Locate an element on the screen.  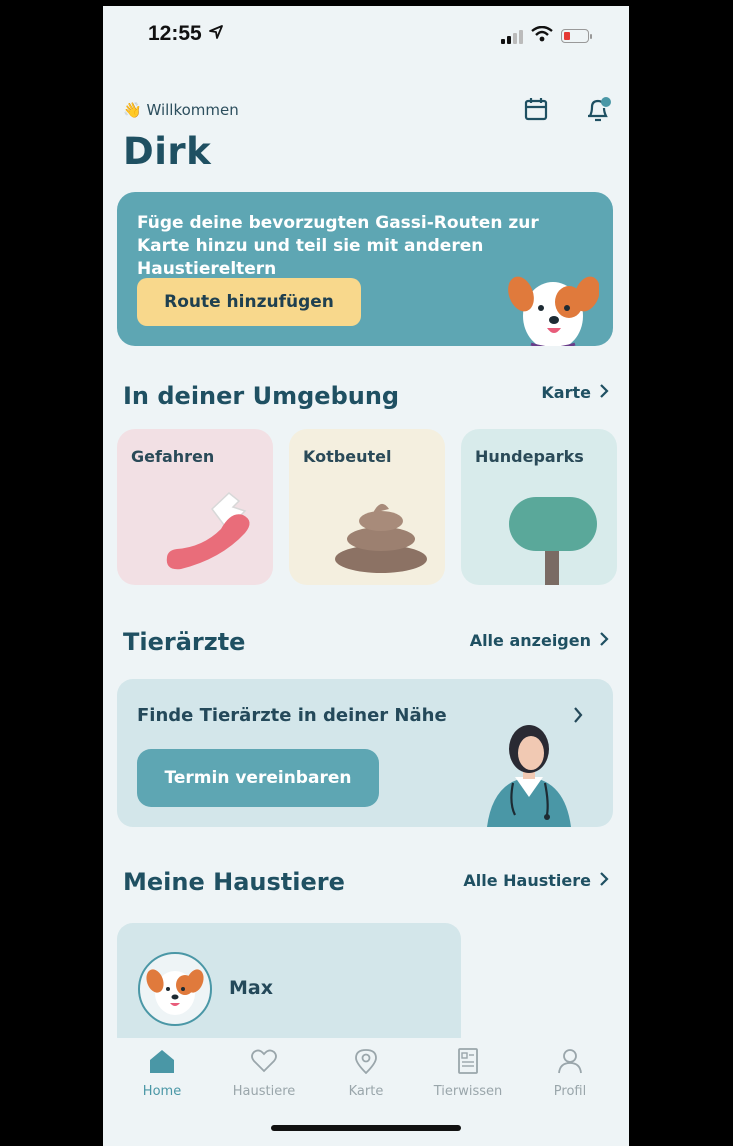
wifi-icon is located at coordinates (542, 35).